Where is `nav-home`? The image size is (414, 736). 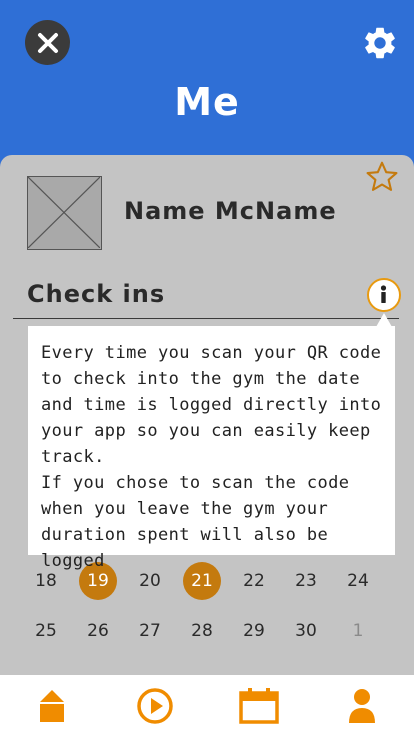 nav-home is located at coordinates (52, 706).